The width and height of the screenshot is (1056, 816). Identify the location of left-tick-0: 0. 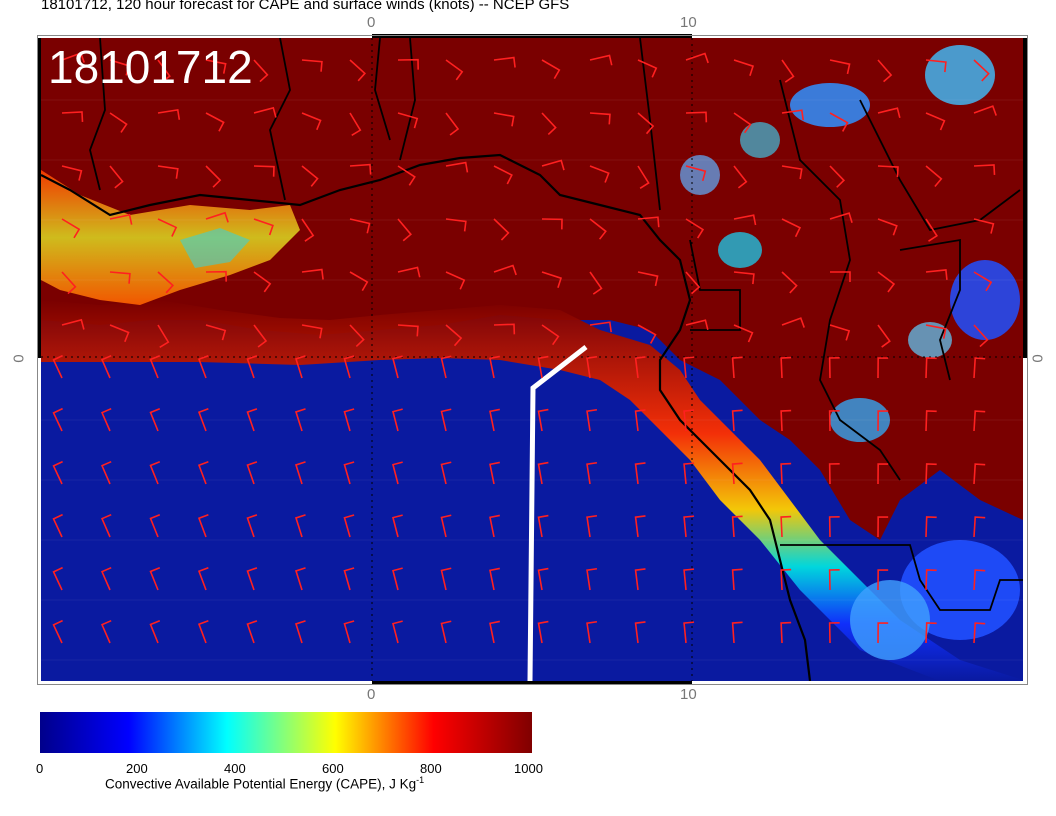
(18, 358).